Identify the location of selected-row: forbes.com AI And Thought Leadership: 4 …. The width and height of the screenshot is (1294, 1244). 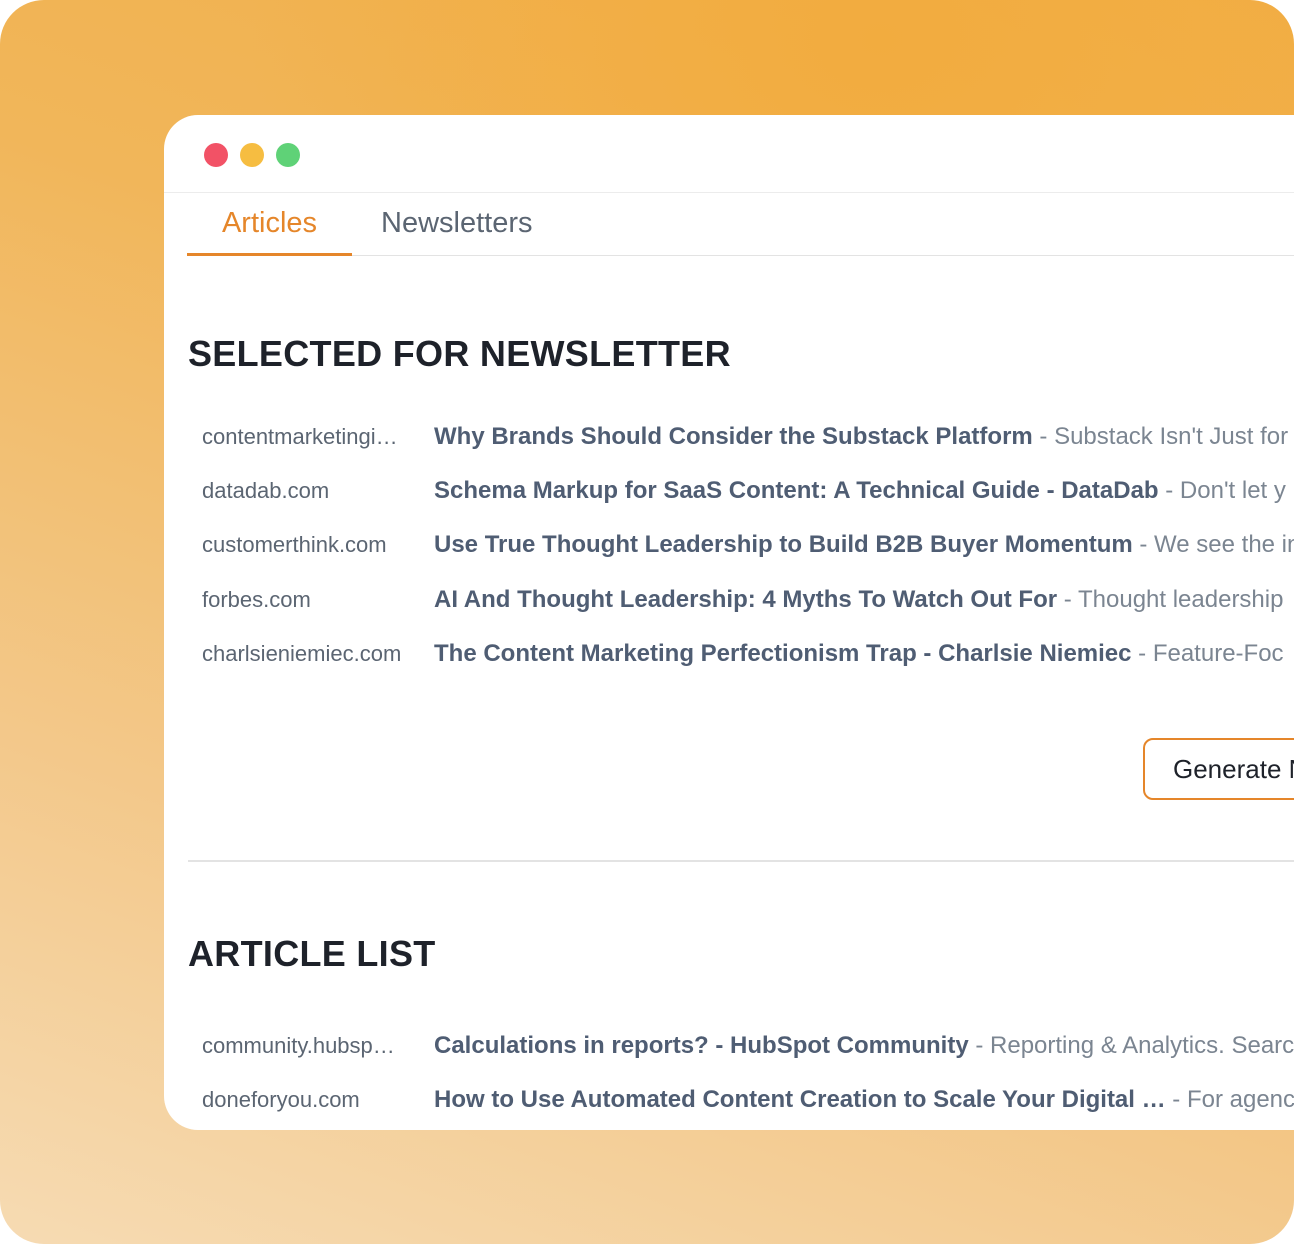
(748, 600).